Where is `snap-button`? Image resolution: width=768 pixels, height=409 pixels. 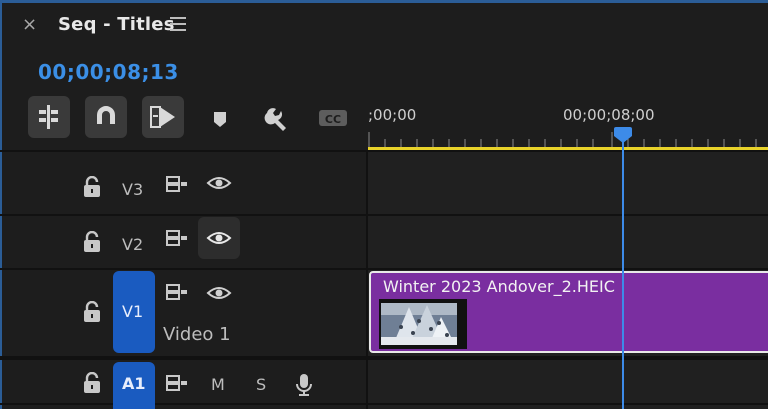 snap-button is located at coordinates (106, 117).